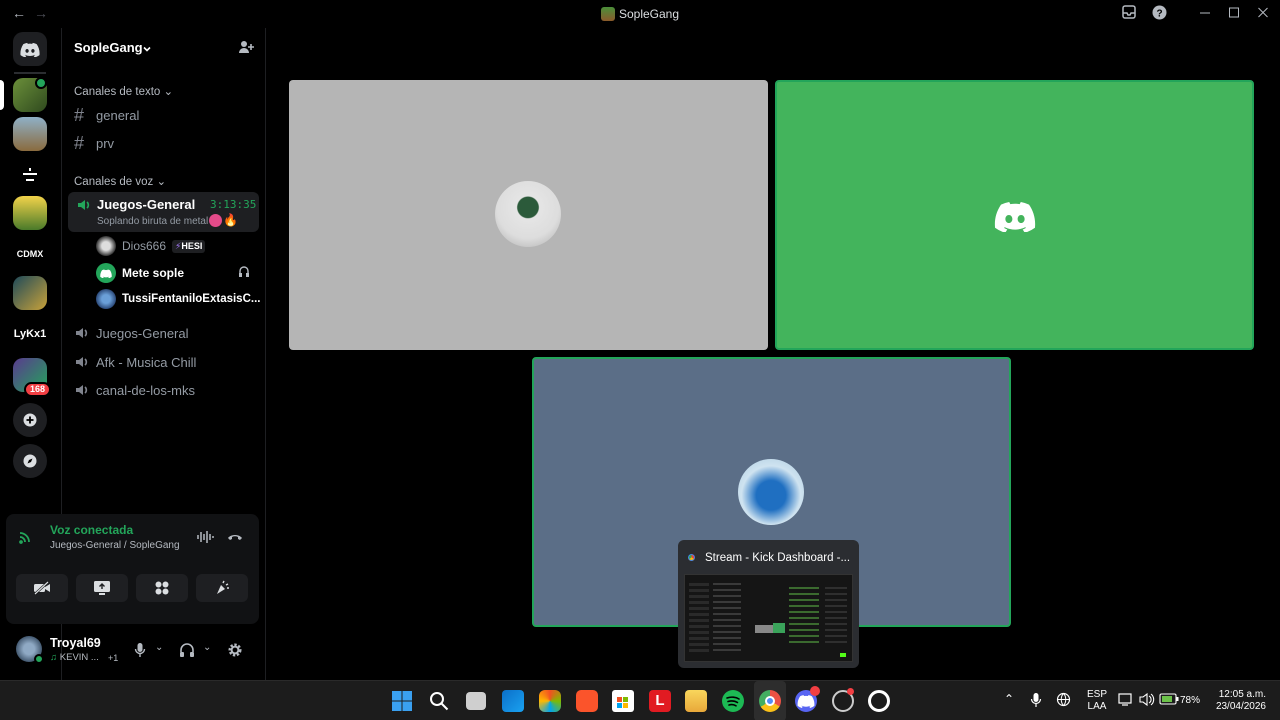  Describe the element at coordinates (733, 701) in the screenshot. I see `spotify-icon` at that location.